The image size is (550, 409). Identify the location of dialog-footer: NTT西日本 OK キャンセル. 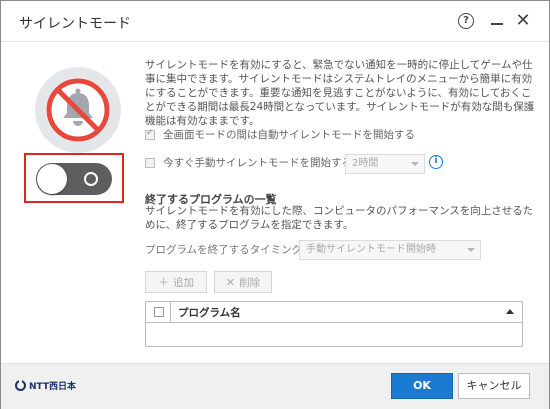
(275, 386).